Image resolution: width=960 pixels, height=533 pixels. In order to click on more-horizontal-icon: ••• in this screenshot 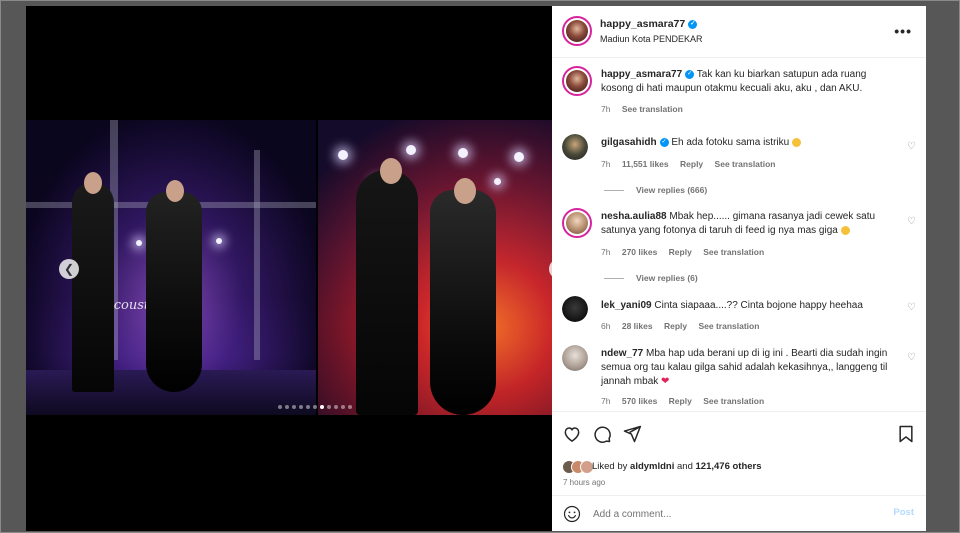, I will do `click(903, 31)`.